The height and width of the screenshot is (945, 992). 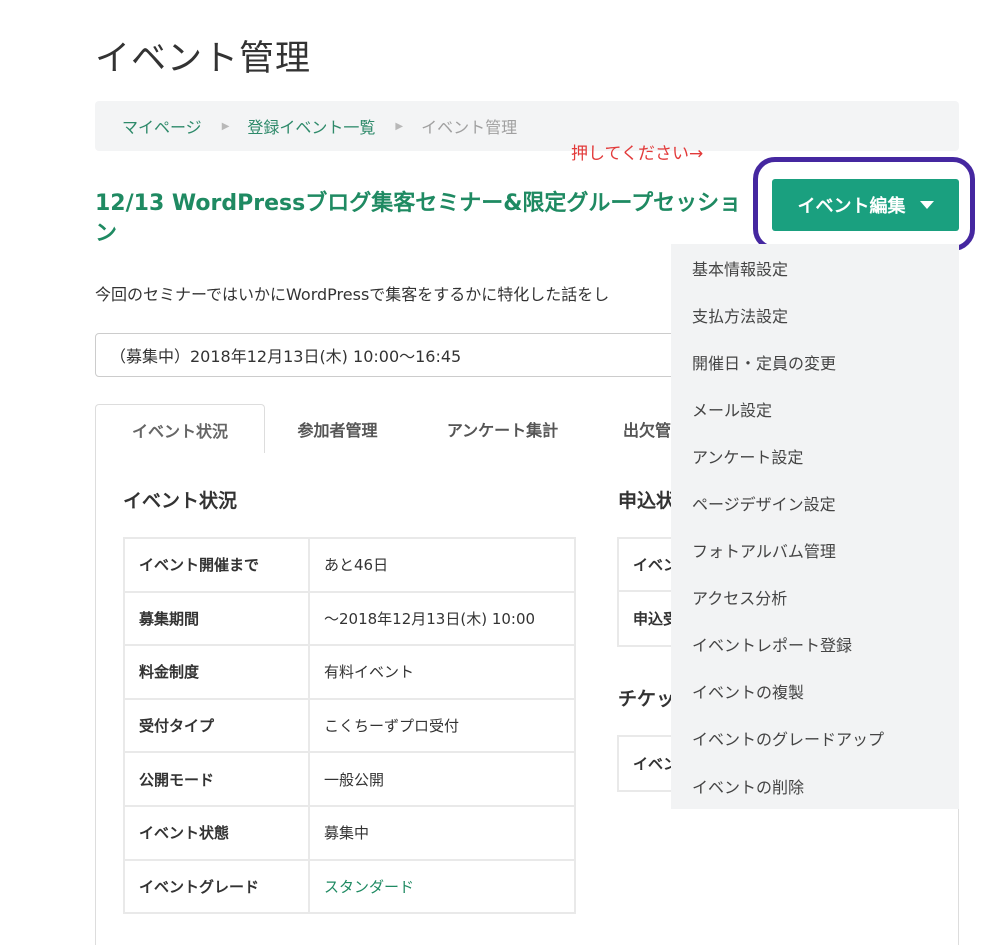 What do you see at coordinates (442, 565) in the screenshot?
I see `row-value: あと46日` at bounding box center [442, 565].